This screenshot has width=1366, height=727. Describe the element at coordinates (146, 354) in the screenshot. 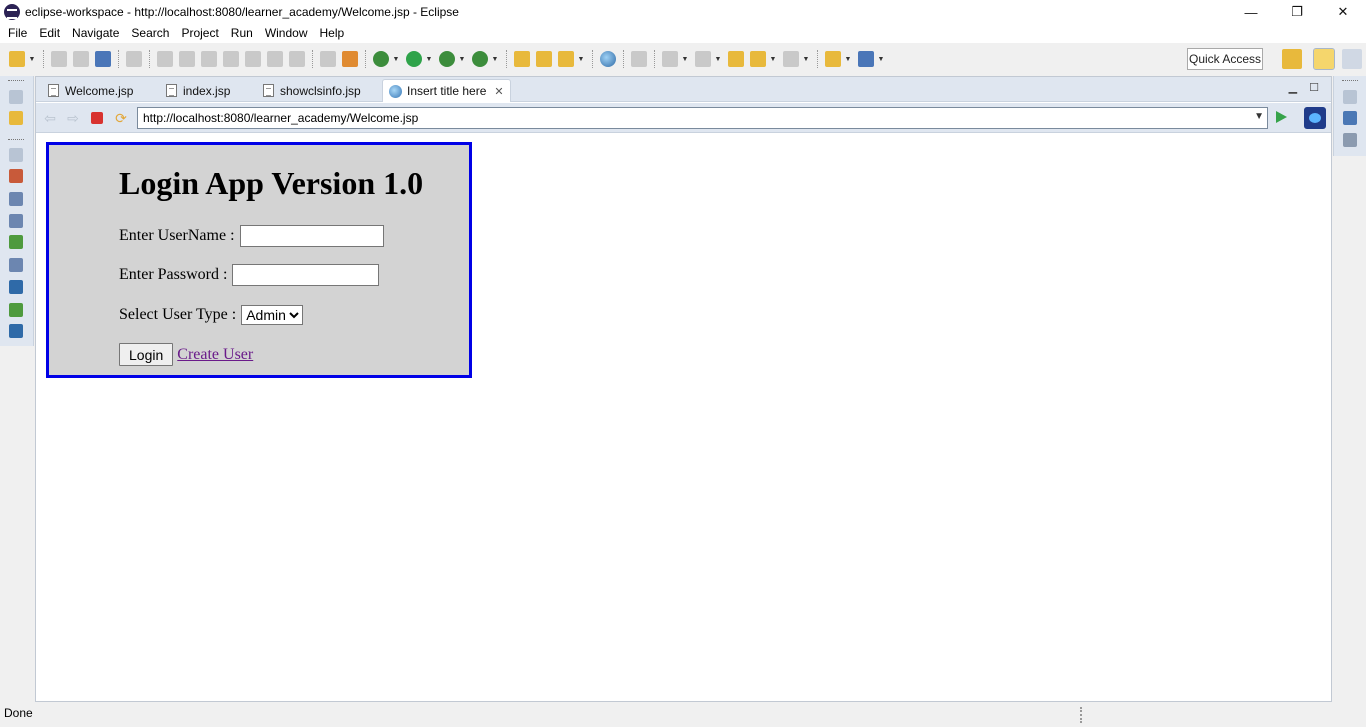

I see `login-button: Login` at that location.